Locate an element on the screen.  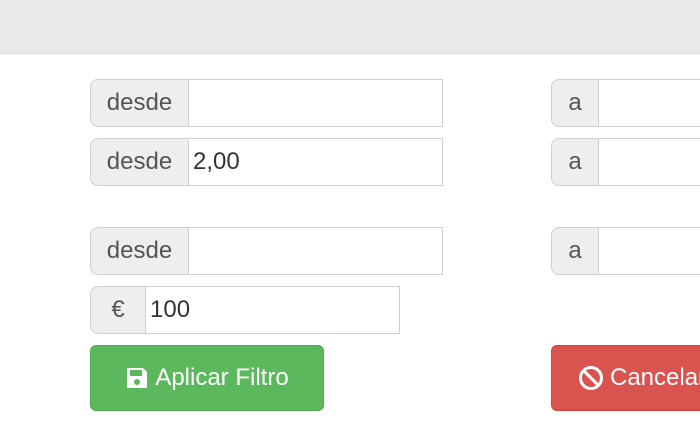
price-group: € is located at coordinates (245, 310).